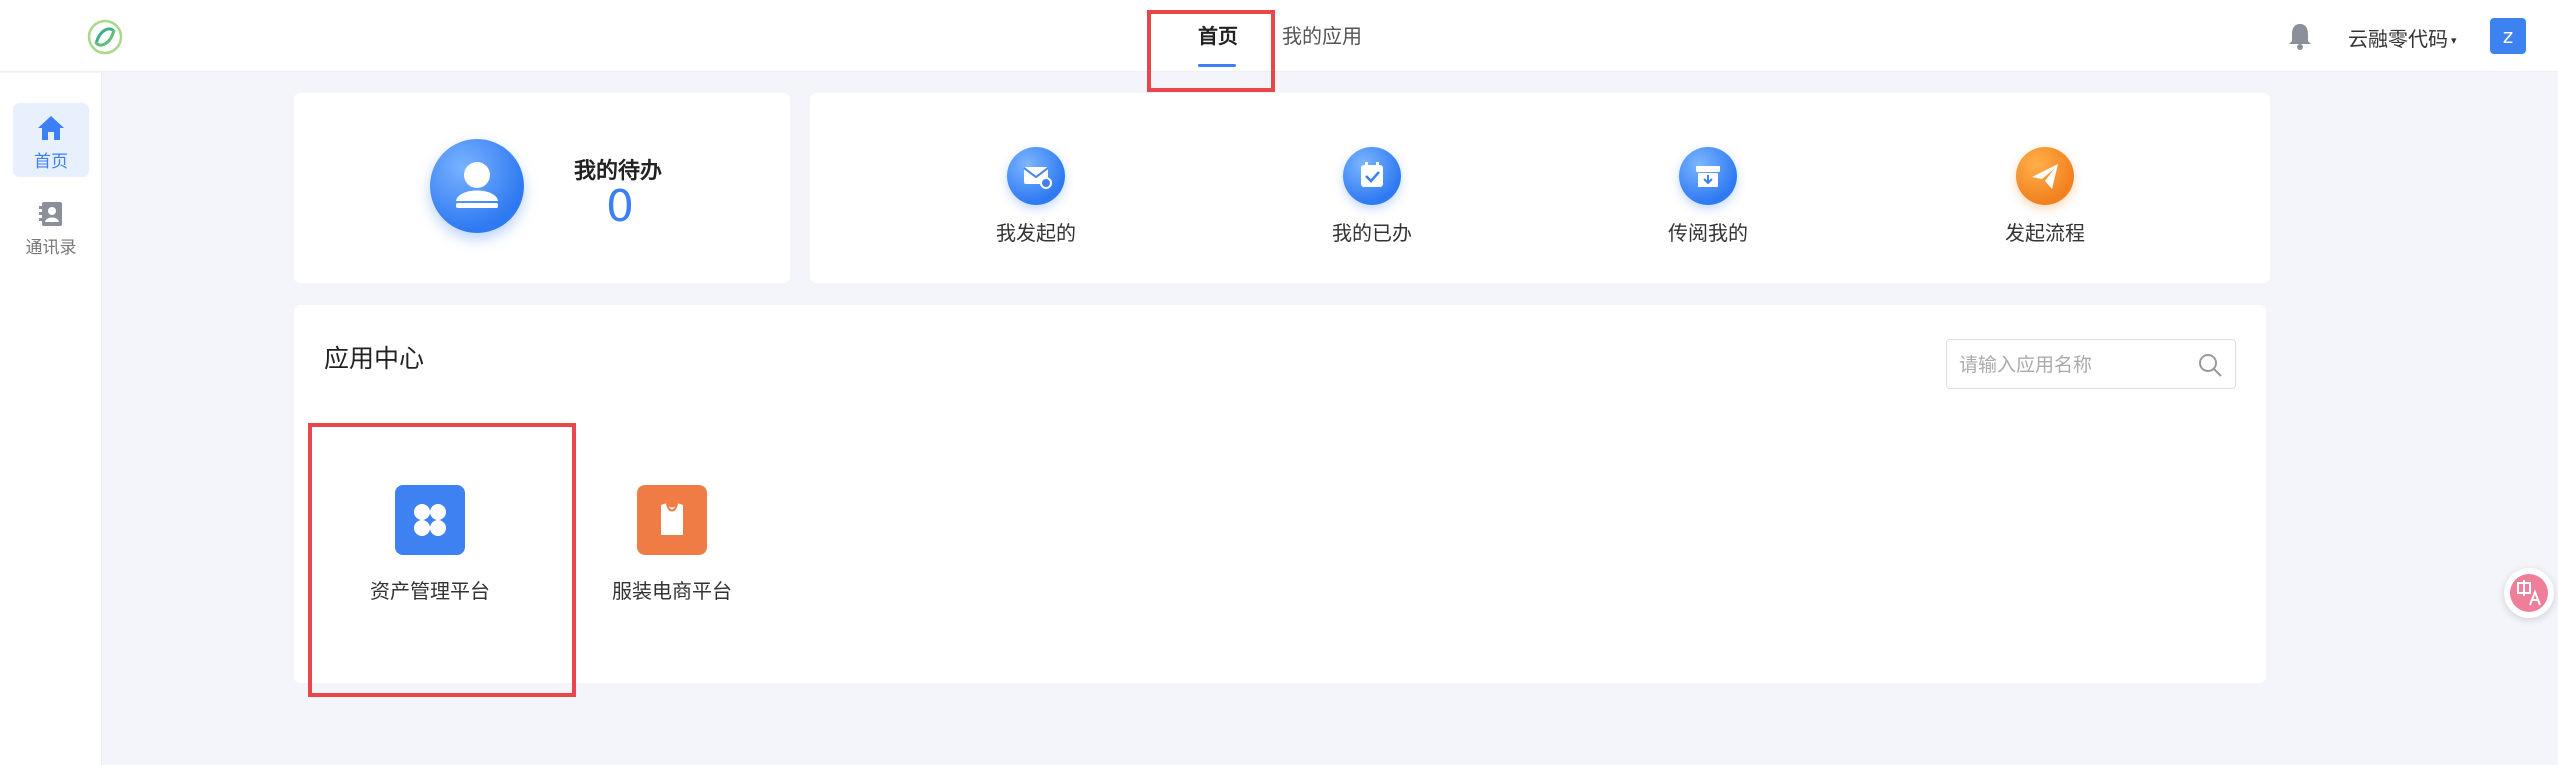  I want to click on highlight-box-home-tab, so click(1211, 51).